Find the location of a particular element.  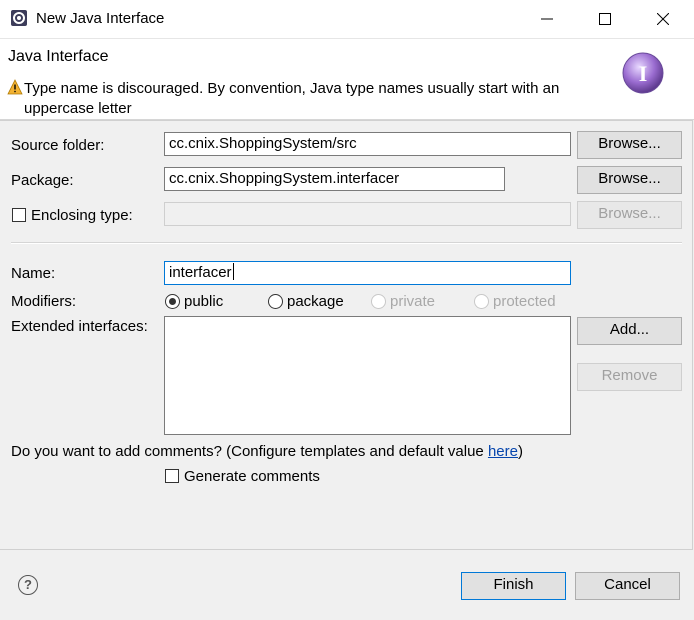

package-field: cc.cnix.ShoppingSystem.interfacer is located at coordinates (334, 179).